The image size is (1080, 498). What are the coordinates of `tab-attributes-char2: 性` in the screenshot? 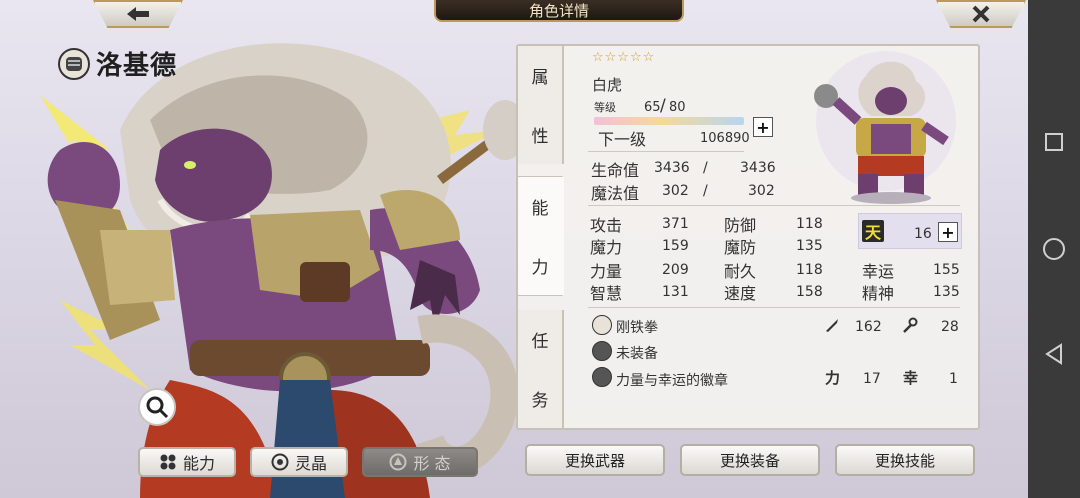 It's located at (540, 137).